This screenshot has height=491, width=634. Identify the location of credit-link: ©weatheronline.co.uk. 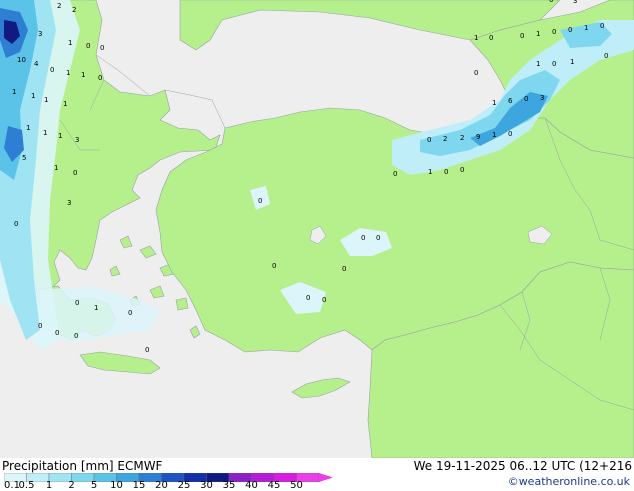
(569, 482).